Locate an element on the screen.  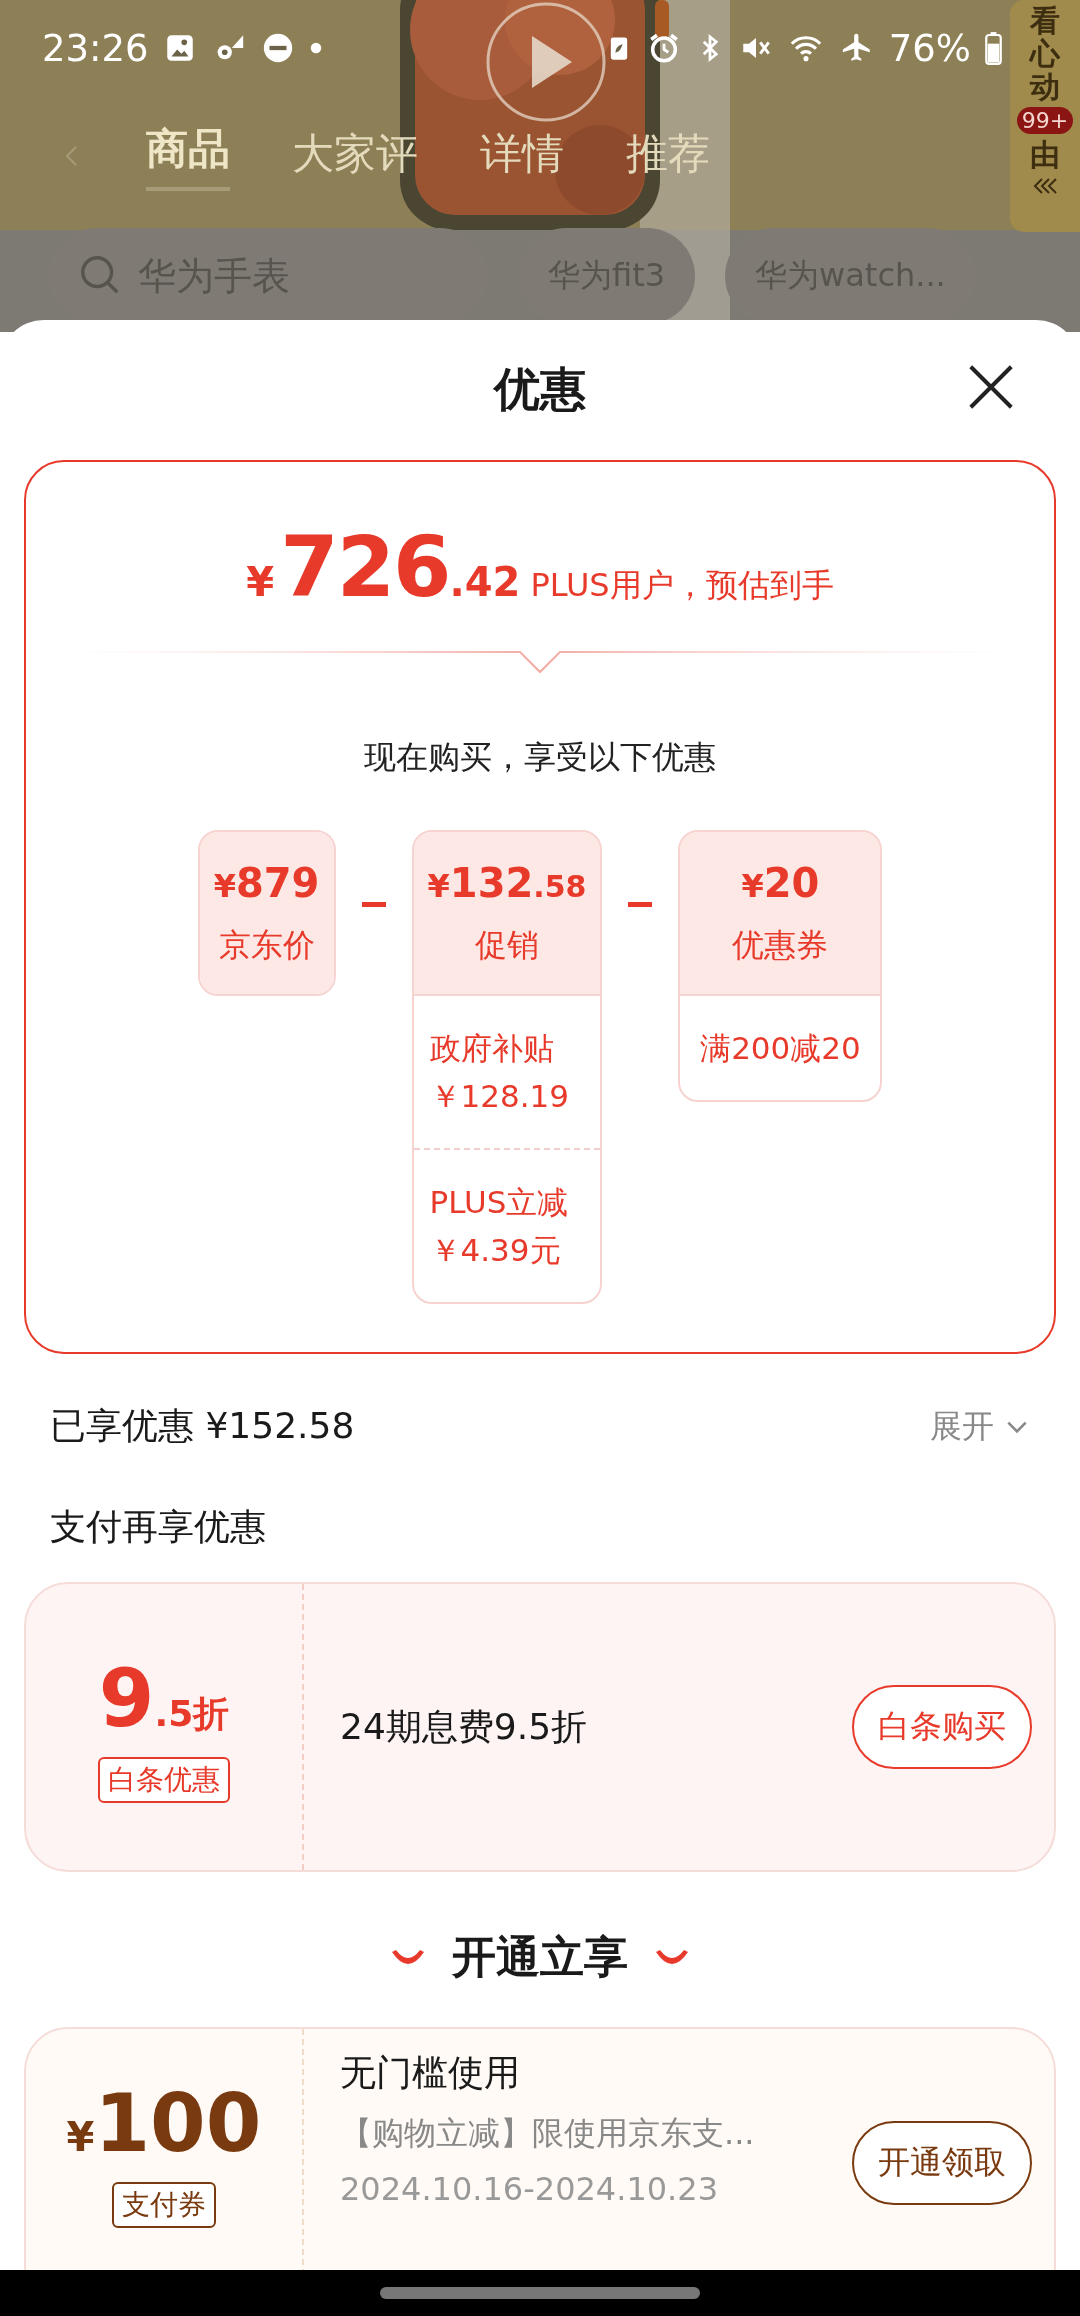
breakdown-subtitle: 现在购买，享受以下优惠 is located at coordinates (540, 757).